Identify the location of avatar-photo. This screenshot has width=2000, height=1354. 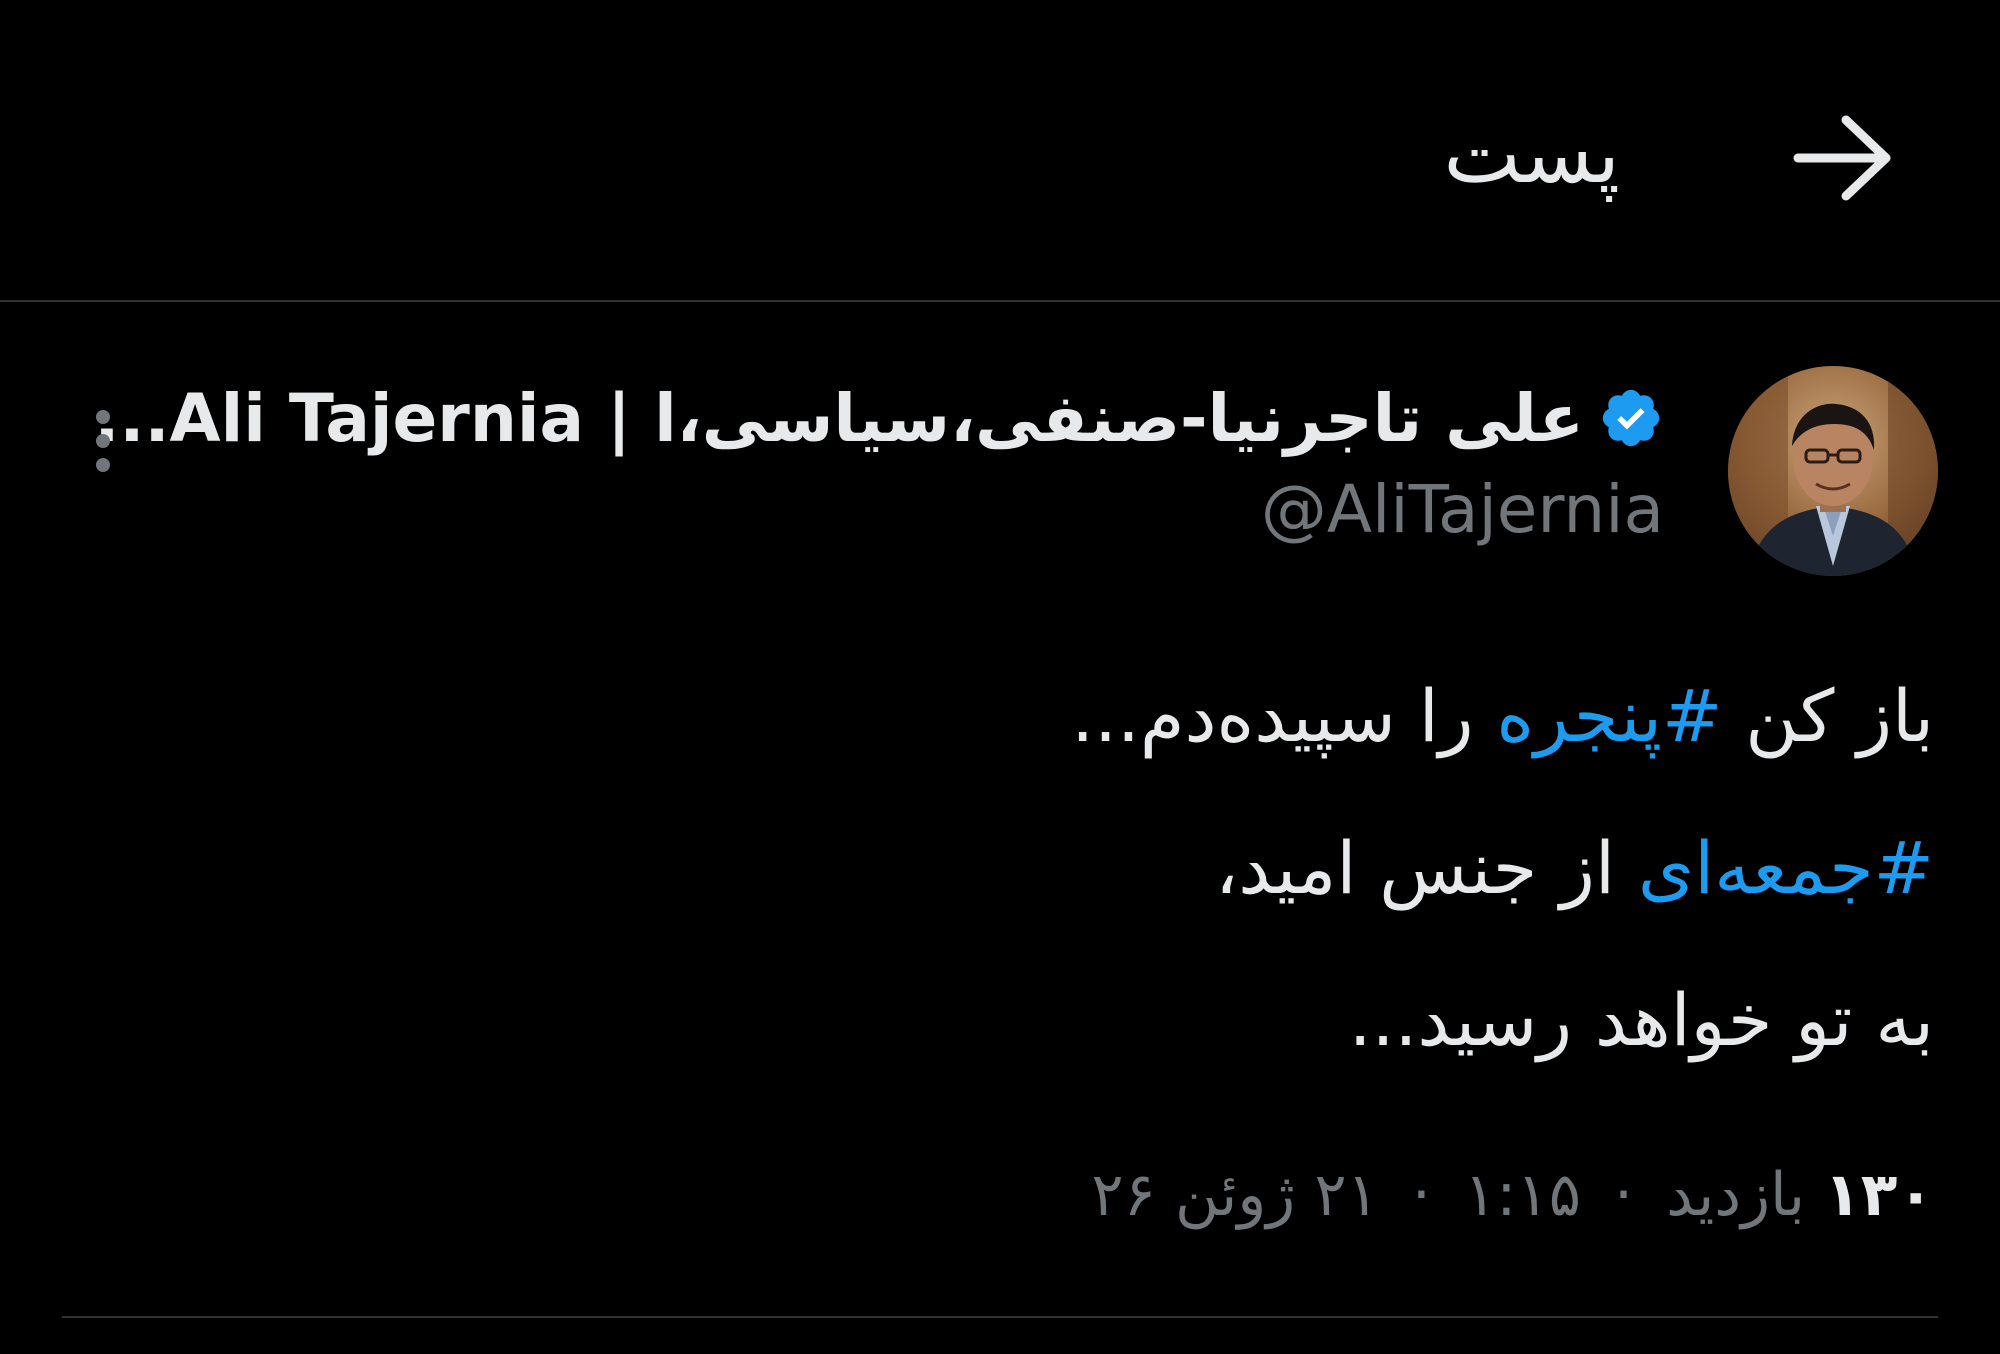
(1833, 471).